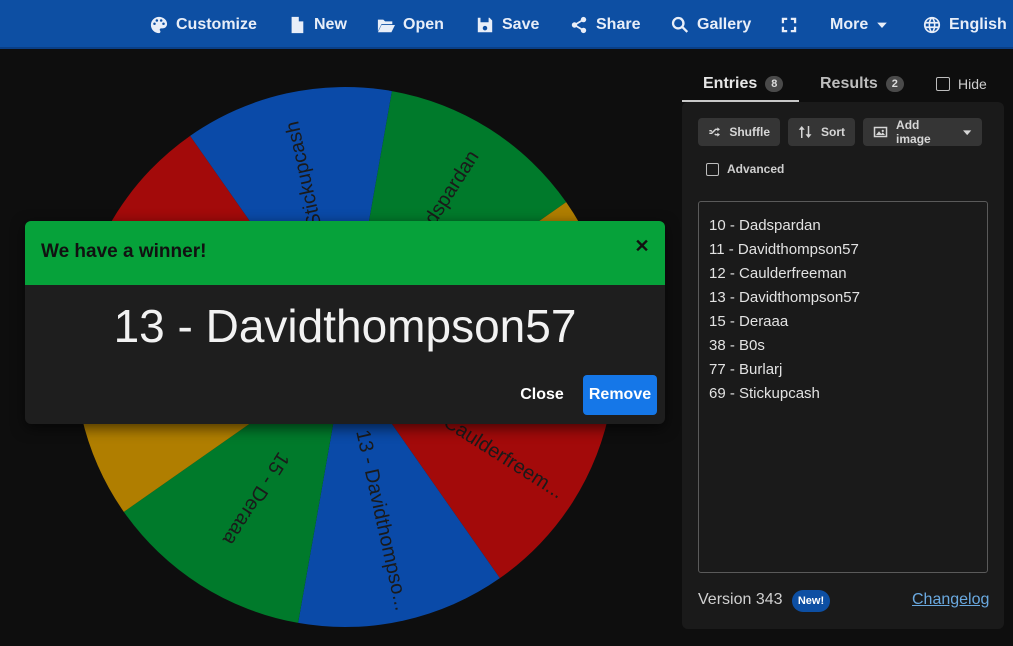 This screenshot has height=646, width=1013. I want to click on new-label: New, so click(330, 24).